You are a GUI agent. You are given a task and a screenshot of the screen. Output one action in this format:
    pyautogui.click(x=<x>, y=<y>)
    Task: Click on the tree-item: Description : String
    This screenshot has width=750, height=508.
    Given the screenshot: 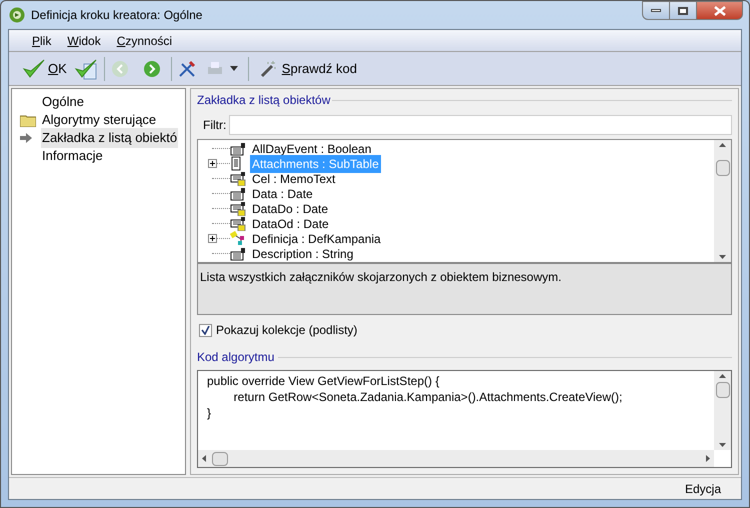 What is the action you would take?
    pyautogui.click(x=303, y=253)
    